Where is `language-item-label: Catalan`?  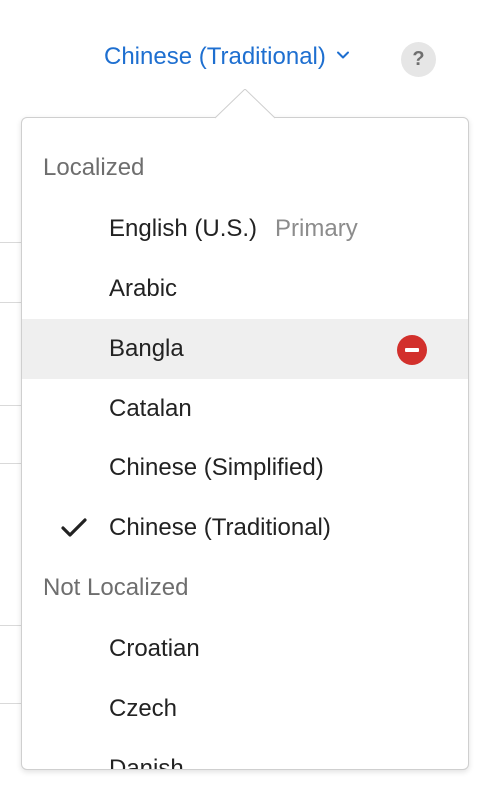 language-item-label: Catalan is located at coordinates (150, 408).